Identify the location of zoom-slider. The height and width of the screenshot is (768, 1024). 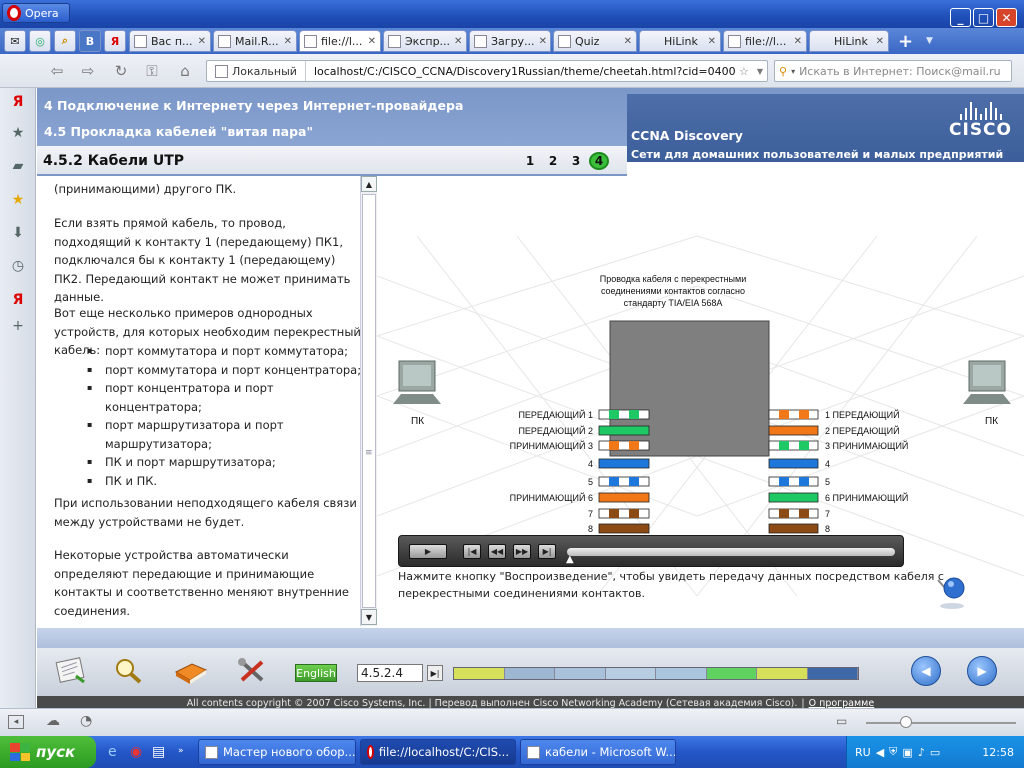
(941, 723).